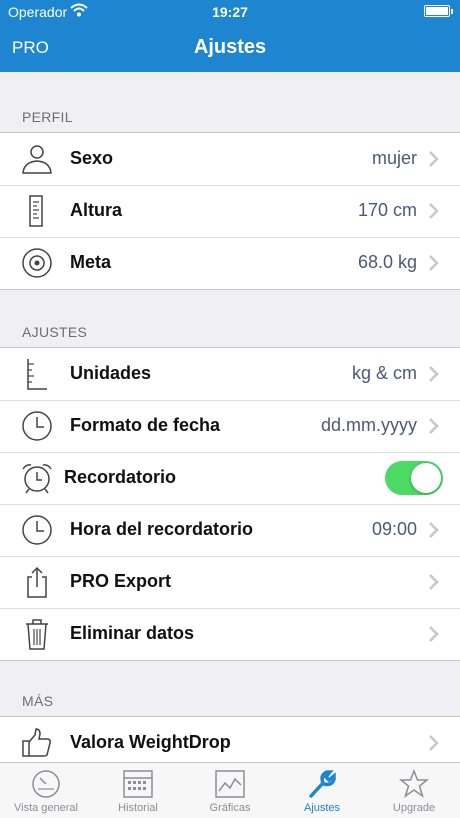 This screenshot has height=818, width=460. I want to click on row-value: dd.mm.yyyy, so click(368, 425).